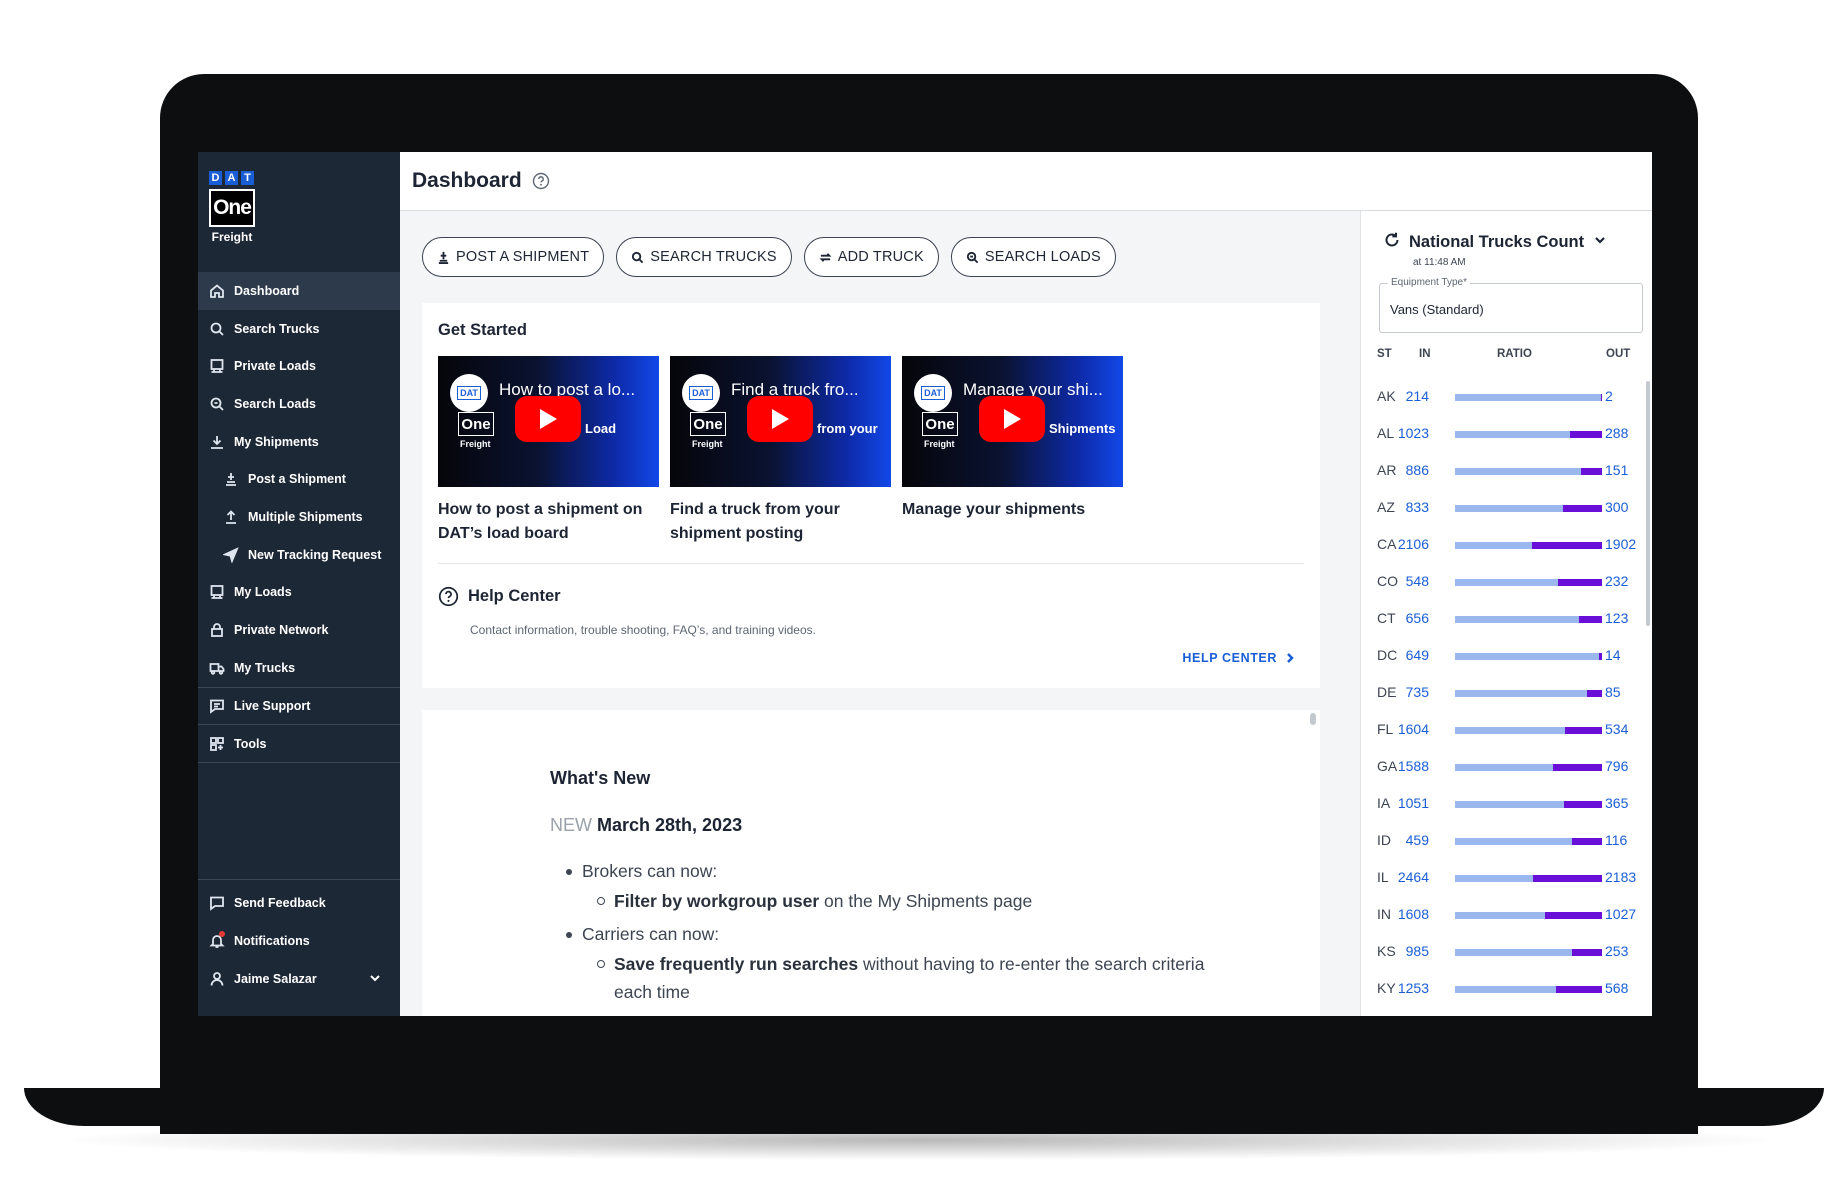 The height and width of the screenshot is (1200, 1848). I want to click on trucks-out-count: 365, so click(1616, 803).